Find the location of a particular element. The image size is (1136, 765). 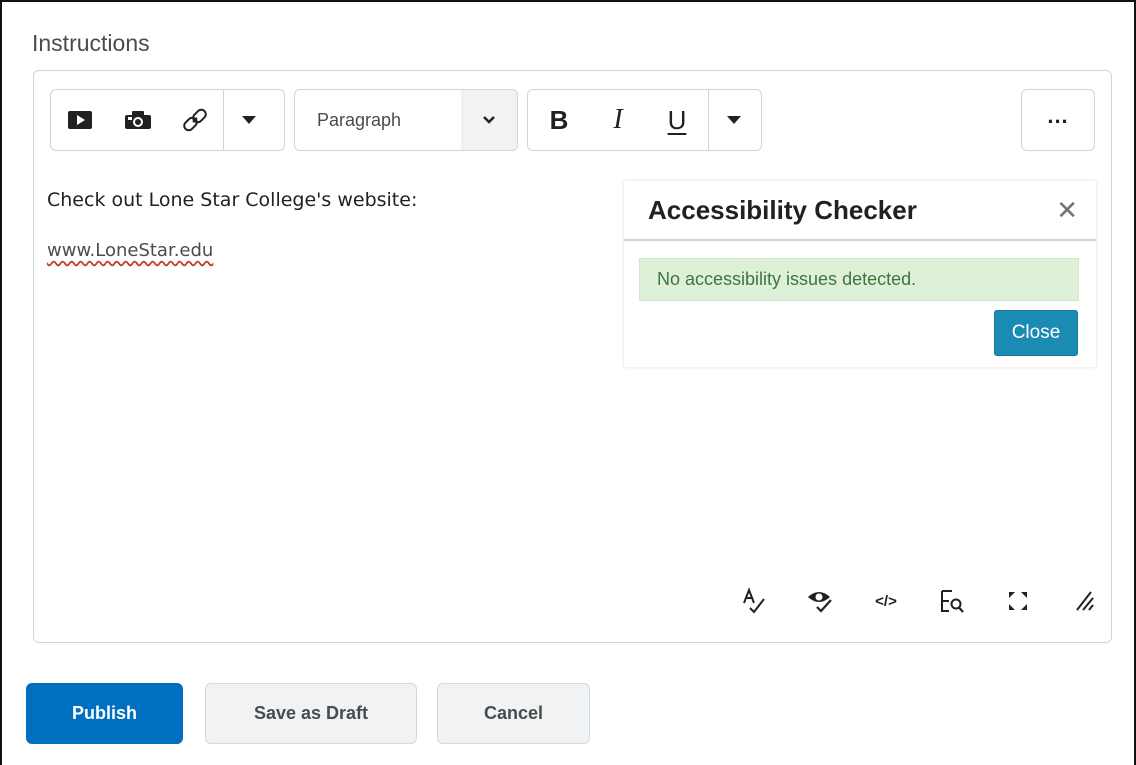

spellcheck-icon is located at coordinates (754, 601).